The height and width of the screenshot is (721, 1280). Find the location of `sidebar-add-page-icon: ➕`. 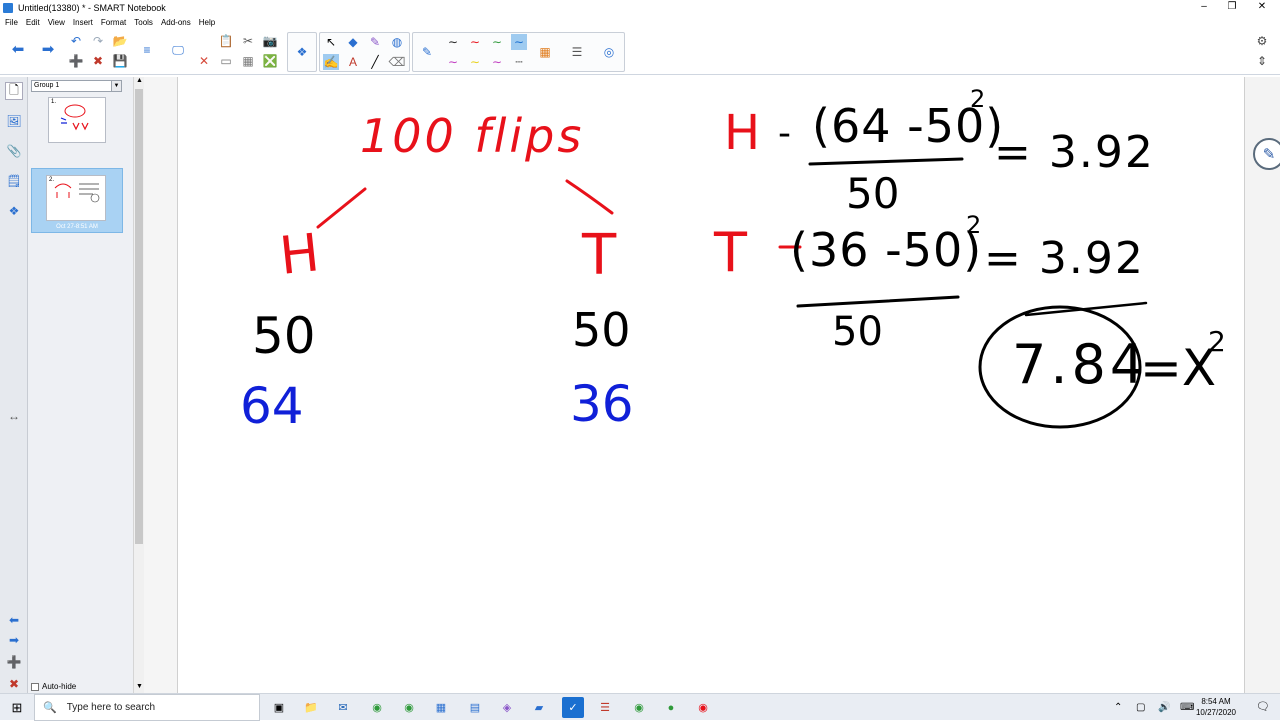

sidebar-add-page-icon: ➕ is located at coordinates (14, 662).